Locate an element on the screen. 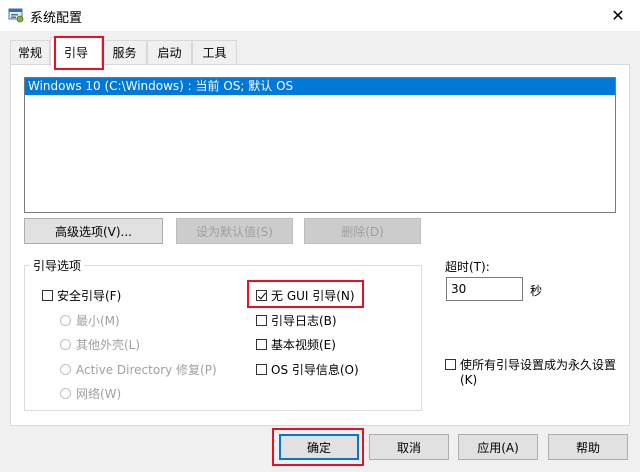 The height and width of the screenshot is (472, 640). boot-options-label: 引导选项 is located at coordinates (57, 265).